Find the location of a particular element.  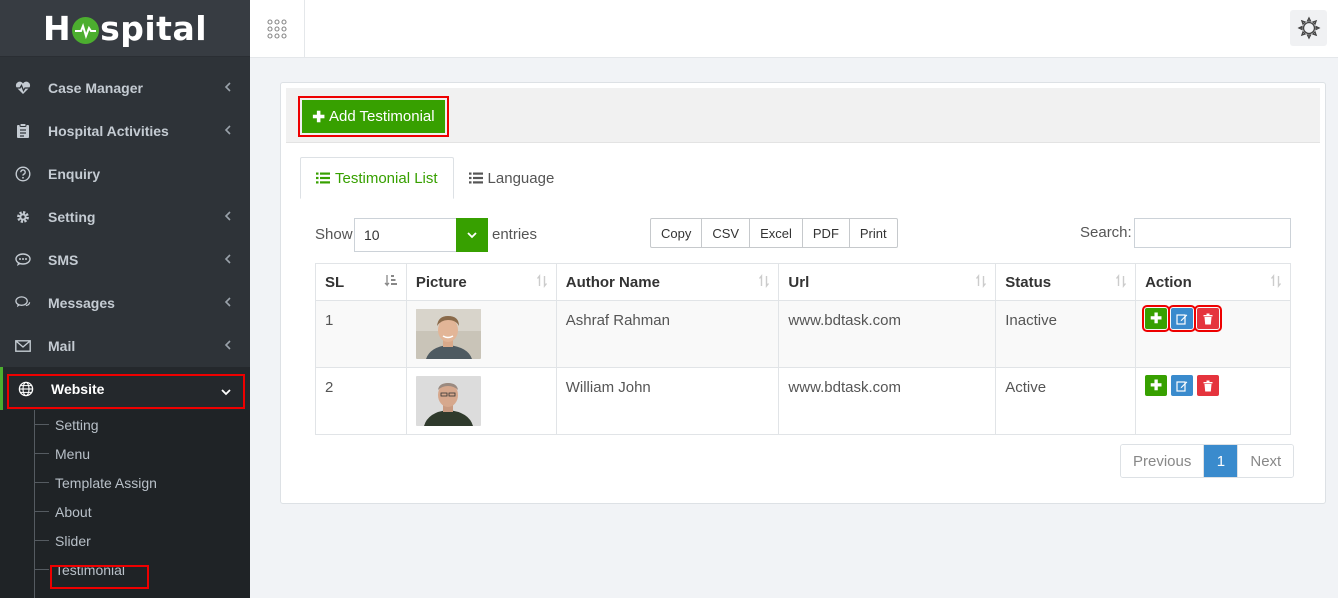

column-header-sl: SL is located at coordinates (361, 282).